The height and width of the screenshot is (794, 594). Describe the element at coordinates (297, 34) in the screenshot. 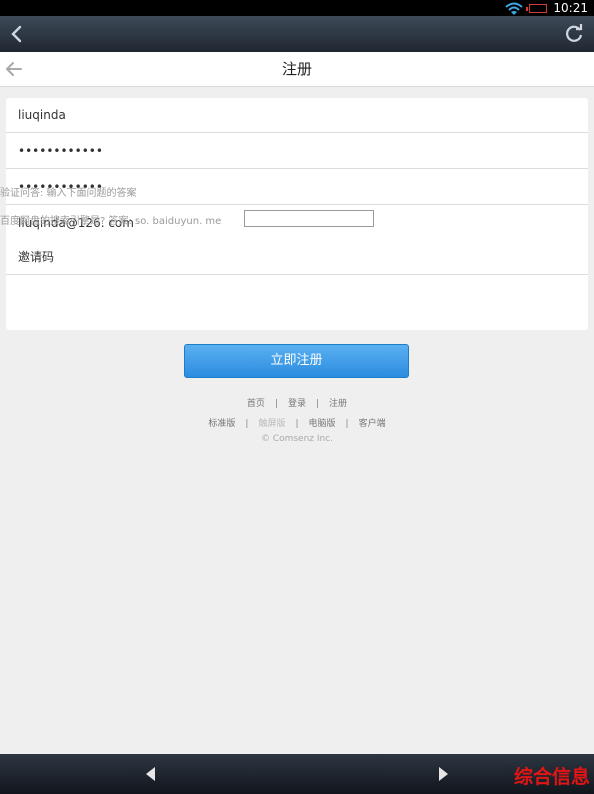

I see `browser-toolbar` at that location.